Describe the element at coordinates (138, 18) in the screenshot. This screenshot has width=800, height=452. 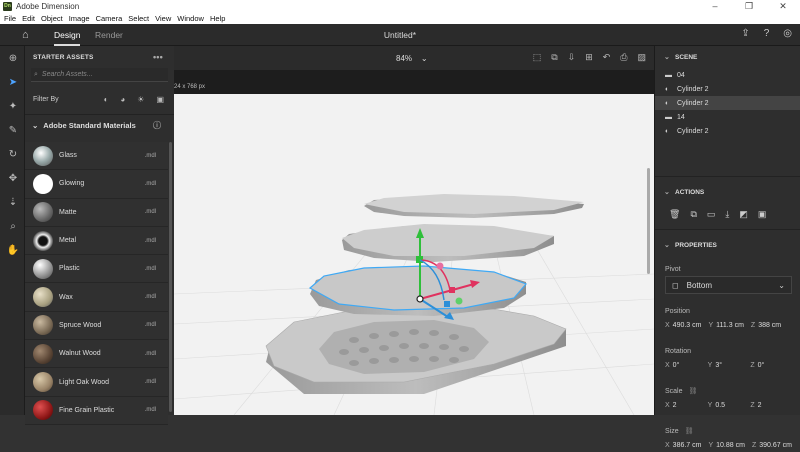
I see `menu-select: Select` at that location.